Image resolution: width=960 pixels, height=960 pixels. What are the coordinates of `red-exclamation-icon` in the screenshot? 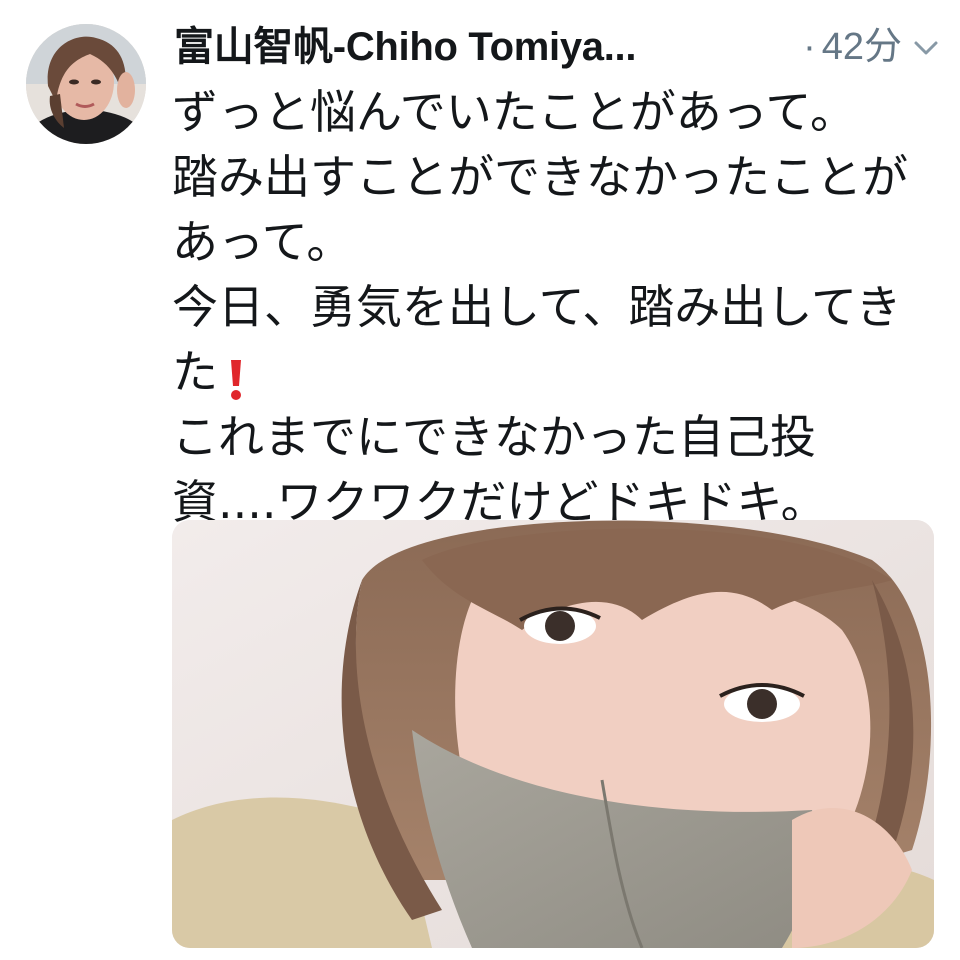 It's located at (236, 377).